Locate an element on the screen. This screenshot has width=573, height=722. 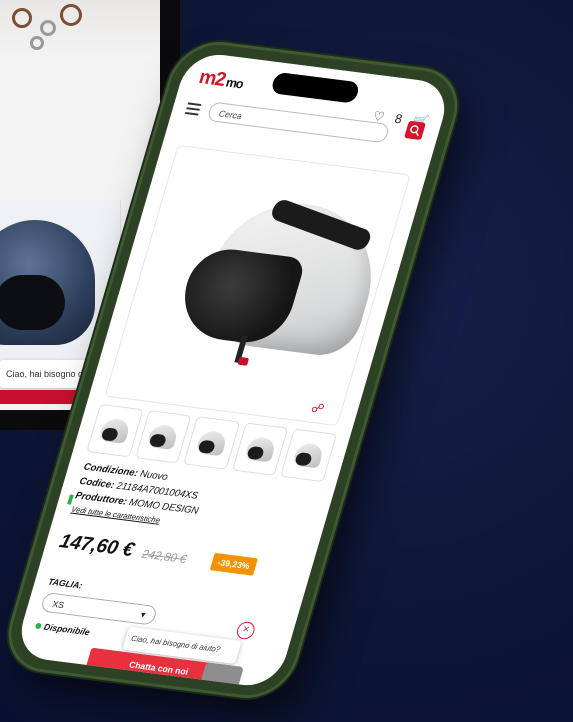
close-chat-icon: × is located at coordinates (245, 630).